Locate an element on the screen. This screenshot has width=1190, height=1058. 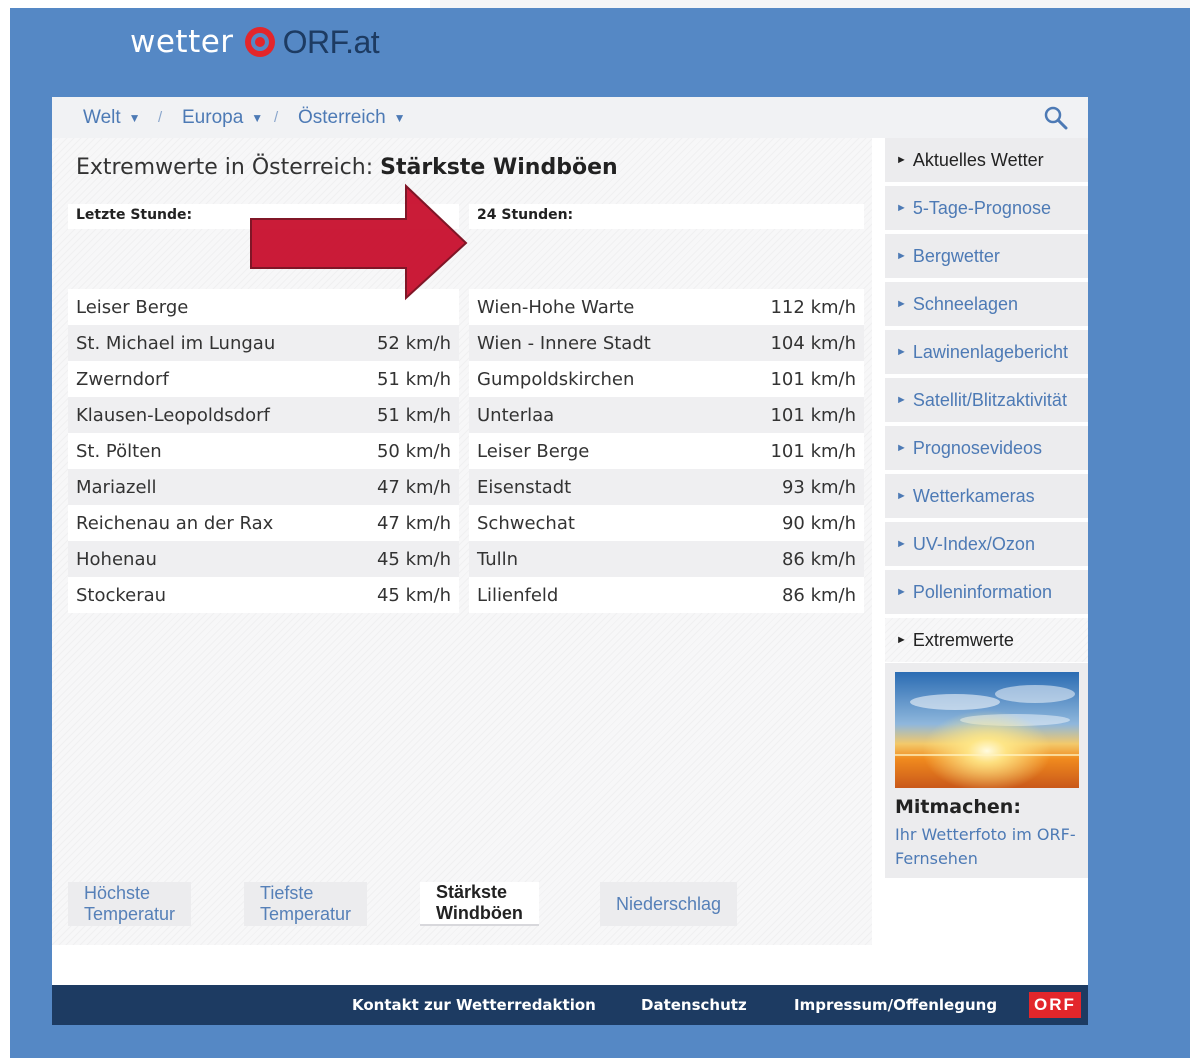
table-row: Leiser Berge is located at coordinates (263, 307).